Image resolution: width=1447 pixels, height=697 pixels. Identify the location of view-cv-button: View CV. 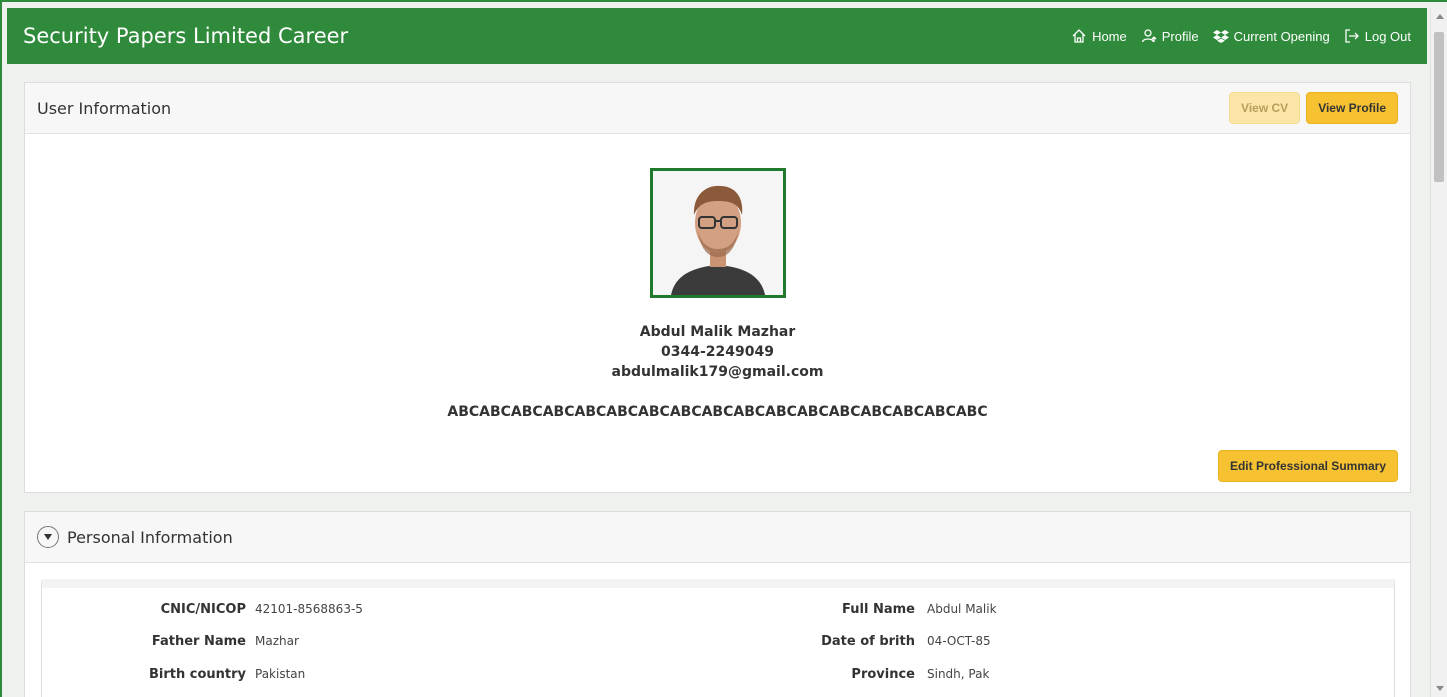
(1265, 108).